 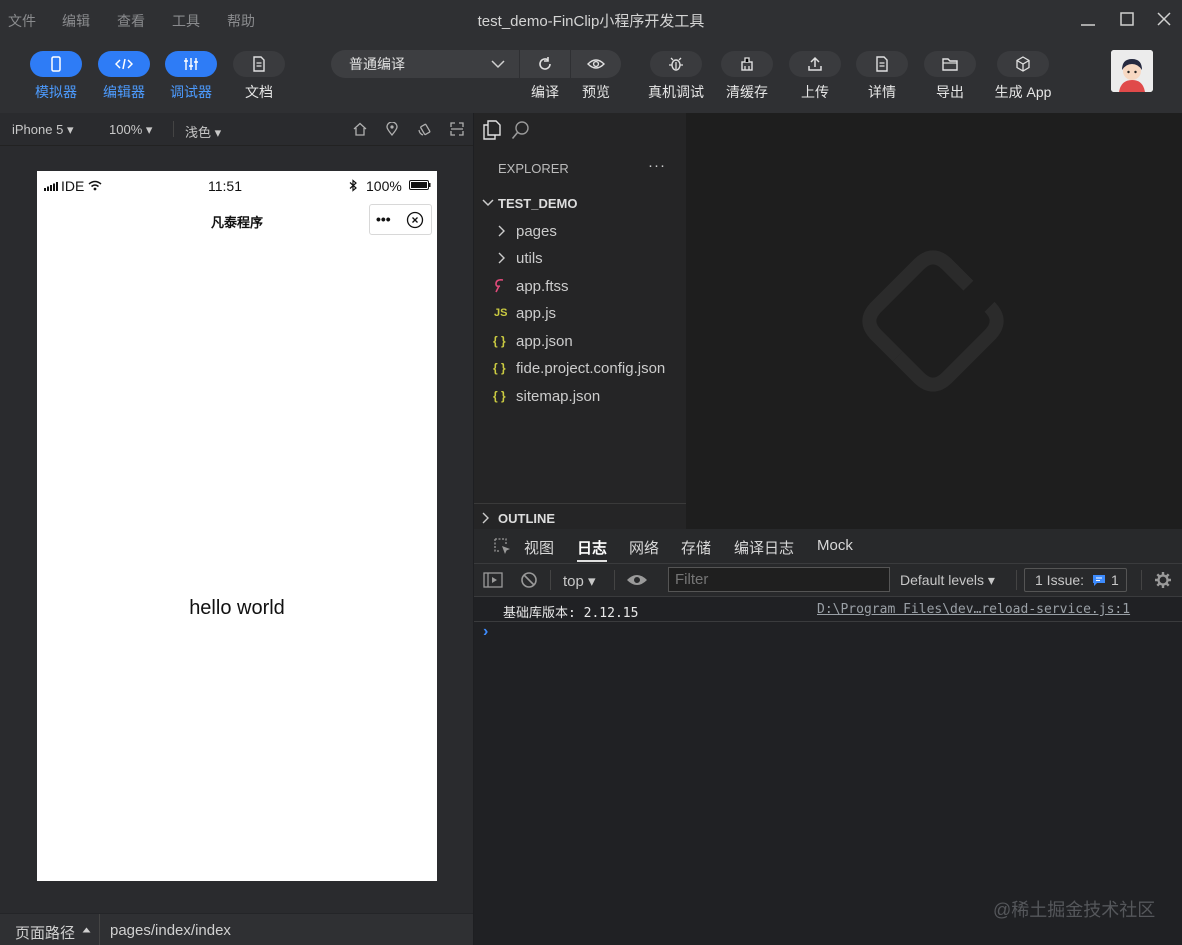 I want to click on device-value: iPhone 5, so click(x=38, y=129).